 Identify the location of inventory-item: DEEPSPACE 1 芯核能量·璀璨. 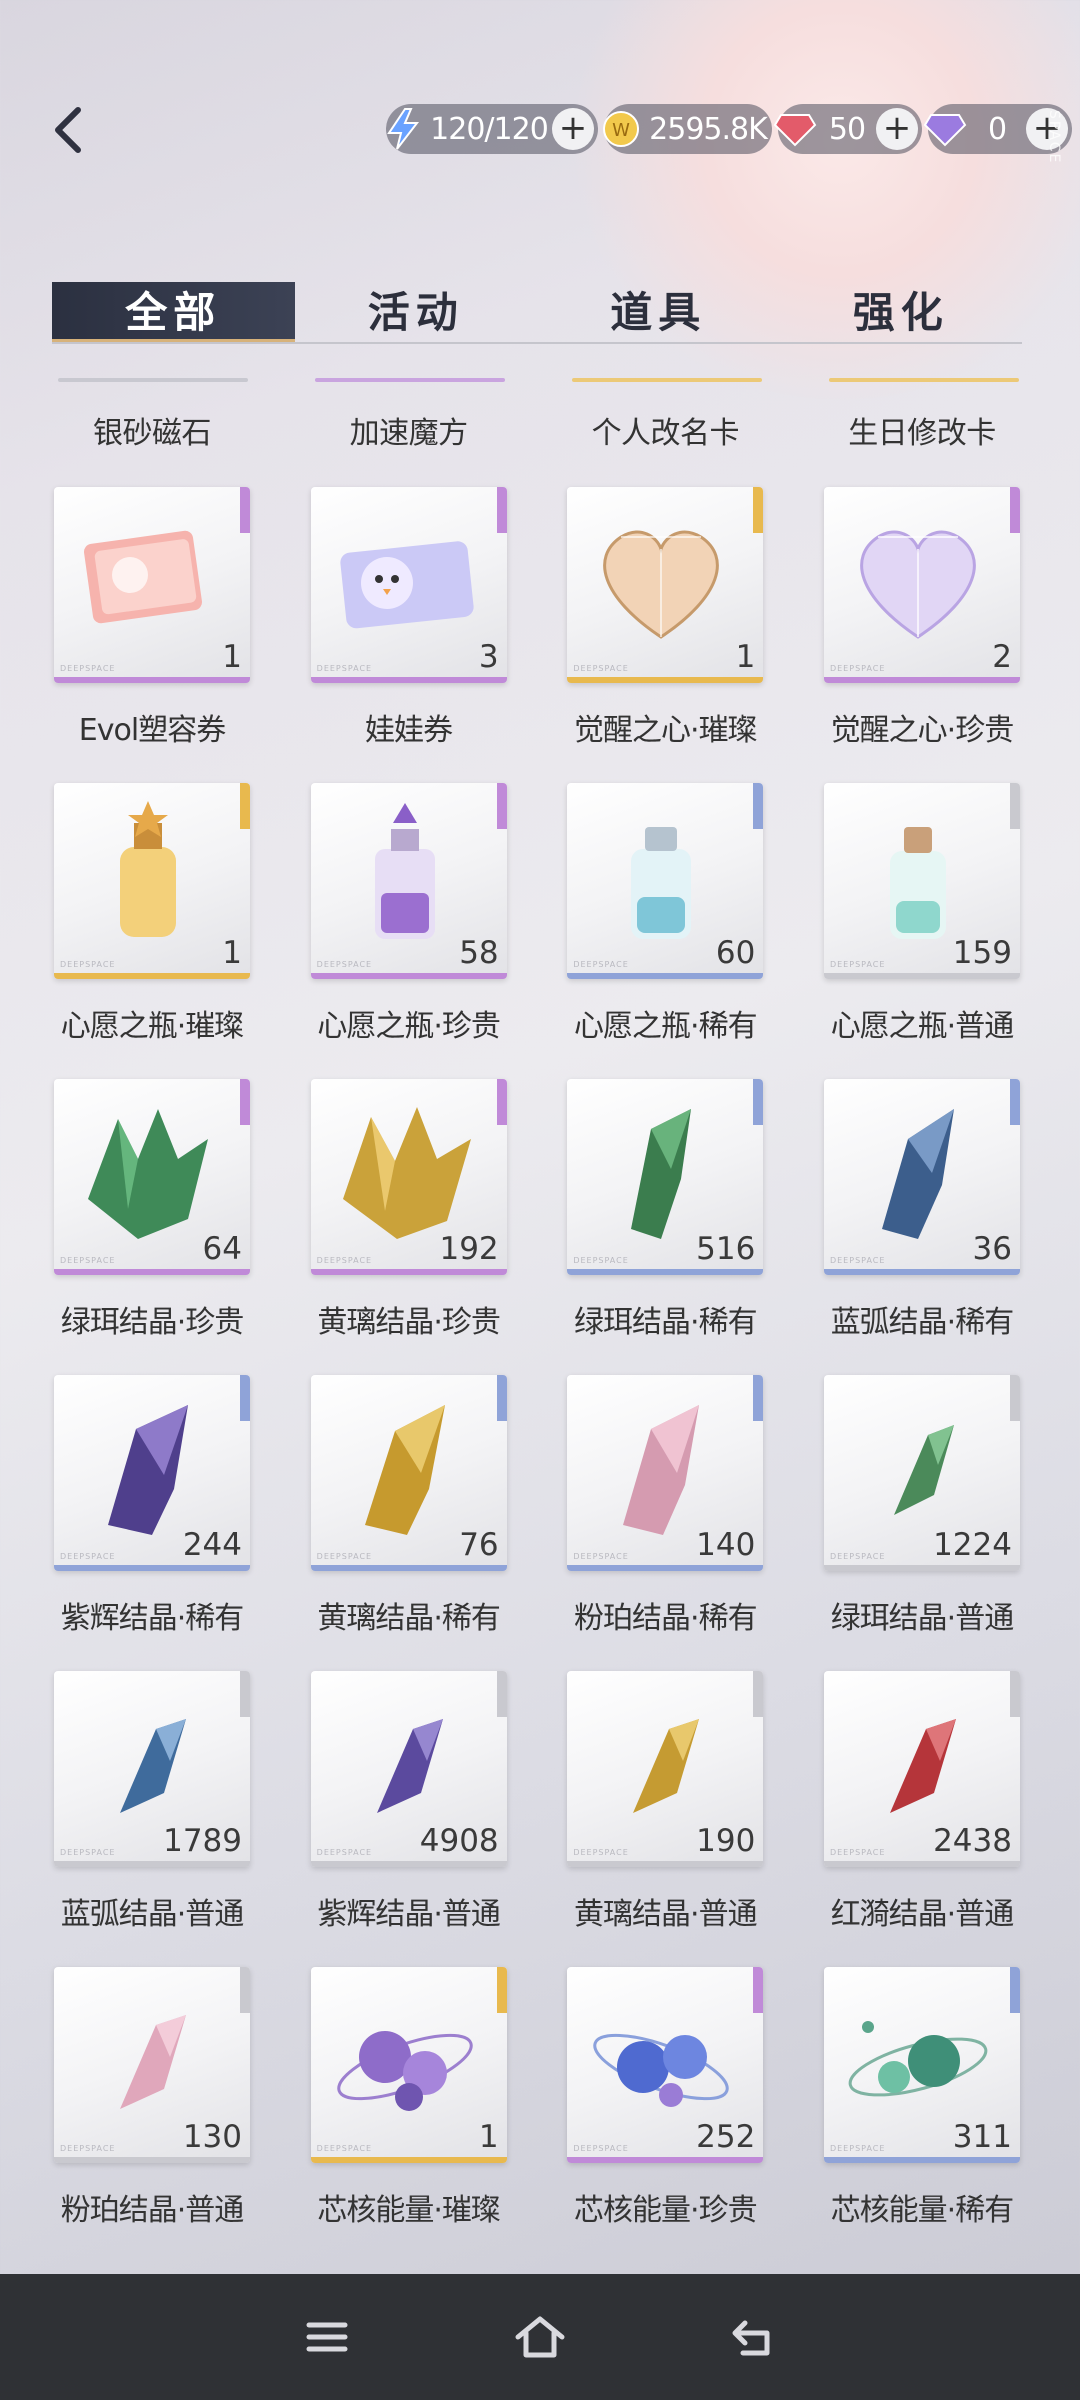
(409, 2115).